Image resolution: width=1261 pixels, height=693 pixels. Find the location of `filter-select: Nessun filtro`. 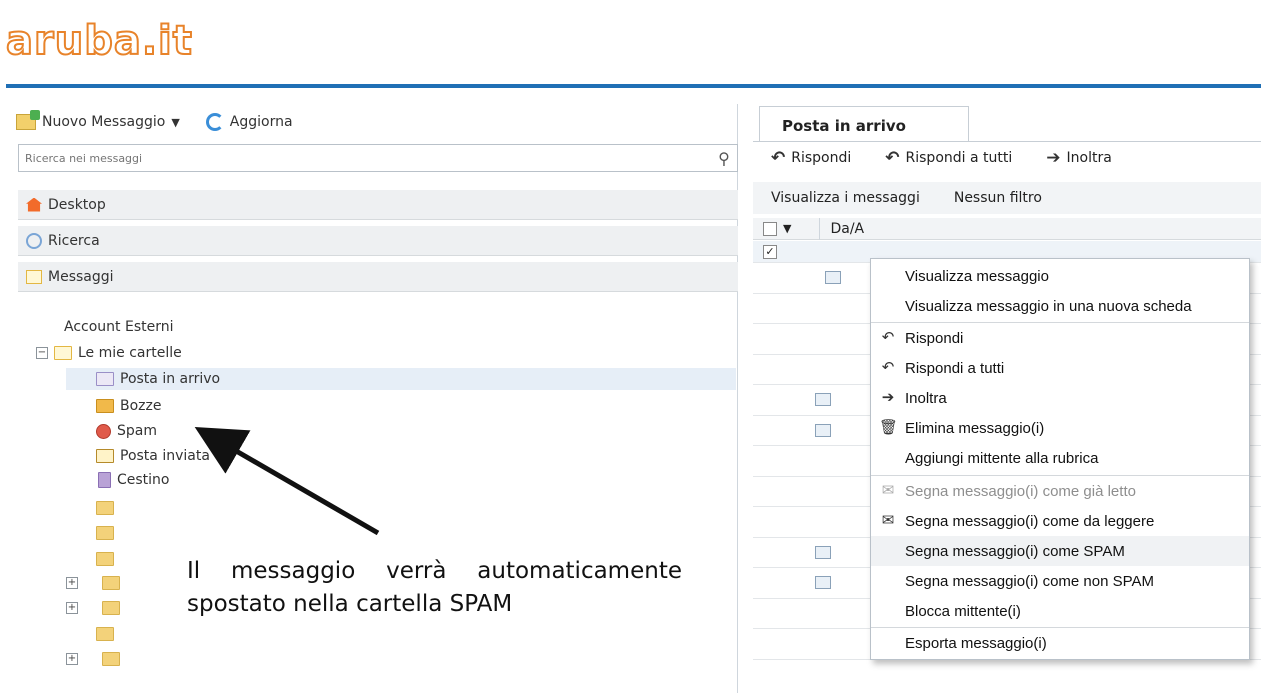

filter-select: Nessun filtro is located at coordinates (998, 198).